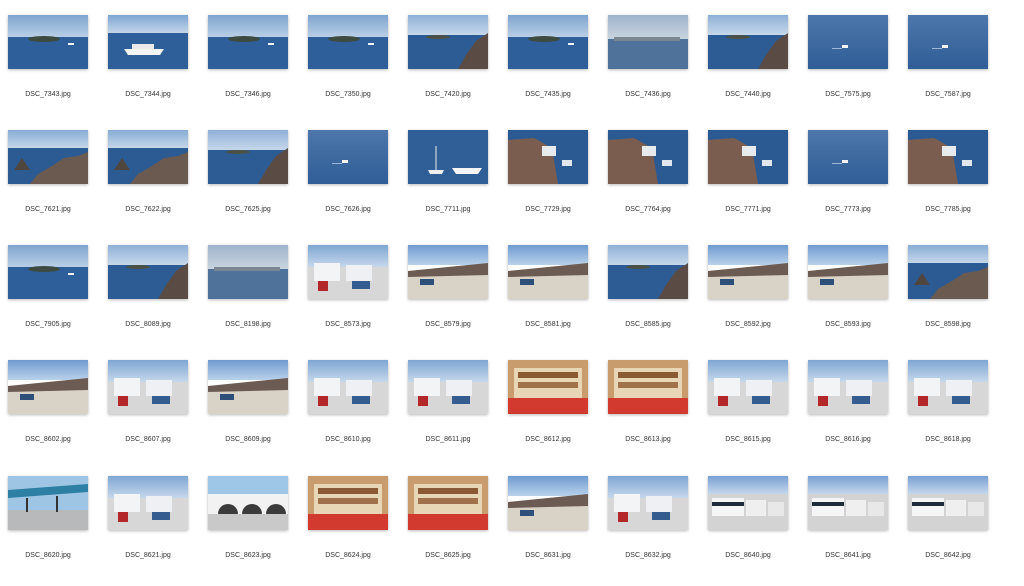  Describe the element at coordinates (948, 555) in the screenshot. I see `file-name: DSC_8642.jpg` at that location.